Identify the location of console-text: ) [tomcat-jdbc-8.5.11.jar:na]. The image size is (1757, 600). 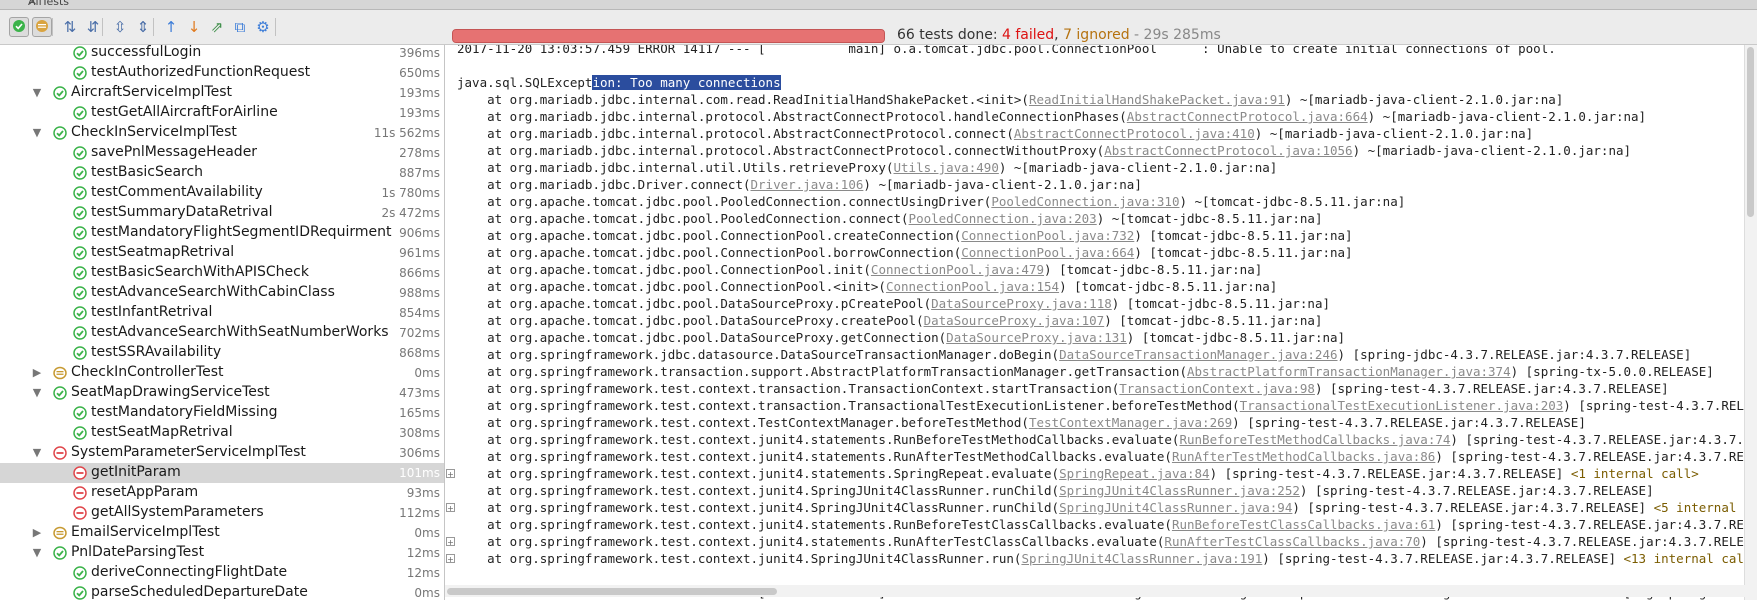
(1243, 235).